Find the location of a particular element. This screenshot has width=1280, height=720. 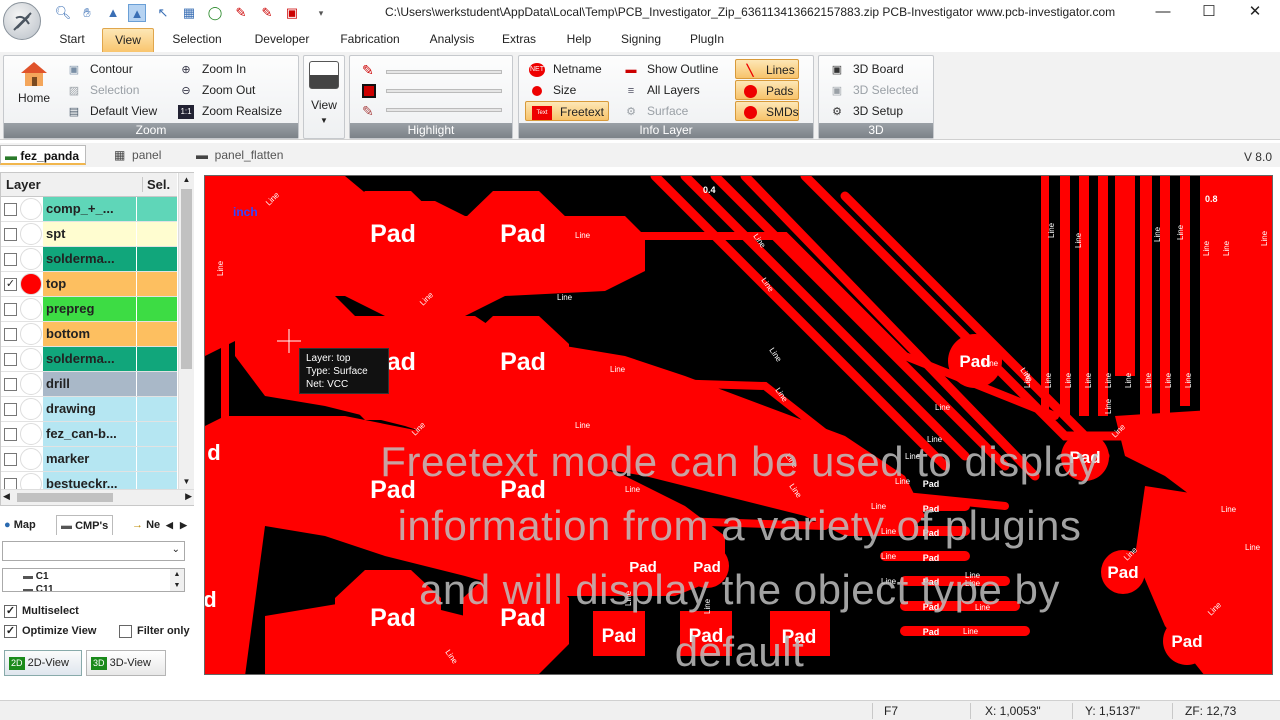

pen-icon: ✎ is located at coordinates (241, 13).